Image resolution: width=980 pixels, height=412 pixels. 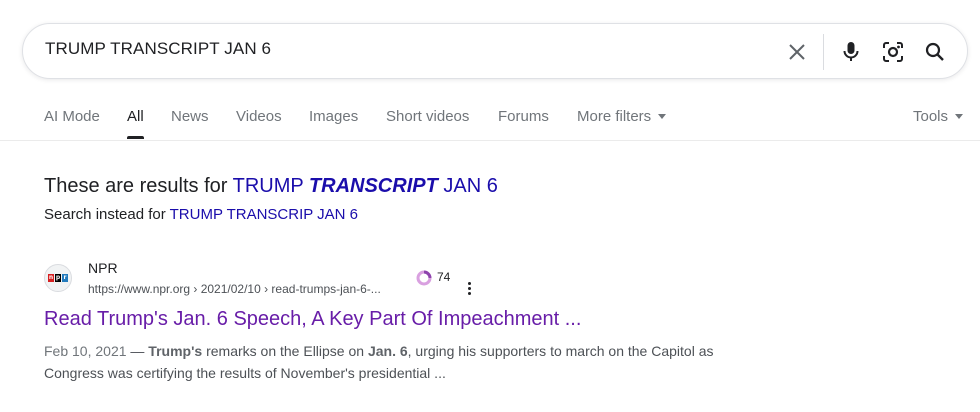 What do you see at coordinates (138, 186) in the screenshot?
I see `correction-prefix: These are results for` at bounding box center [138, 186].